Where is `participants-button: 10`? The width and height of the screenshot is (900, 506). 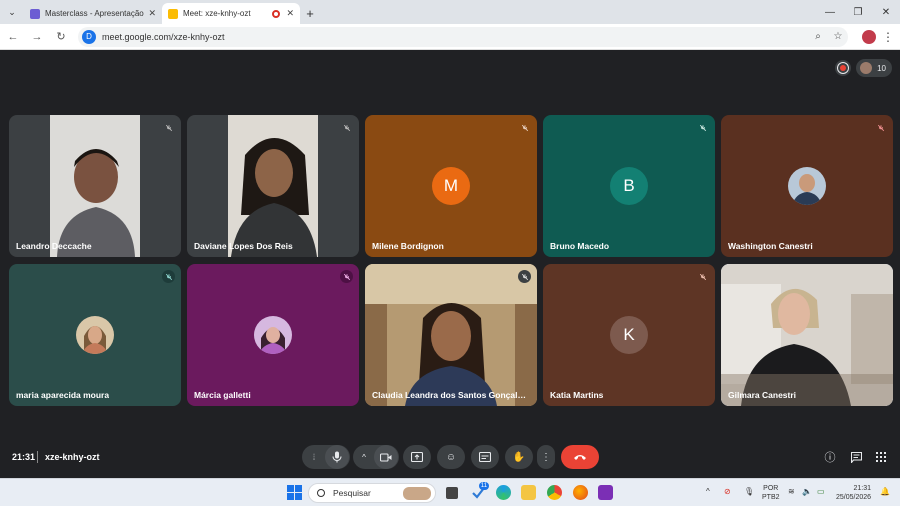
participants-button: 10 is located at coordinates (874, 68).